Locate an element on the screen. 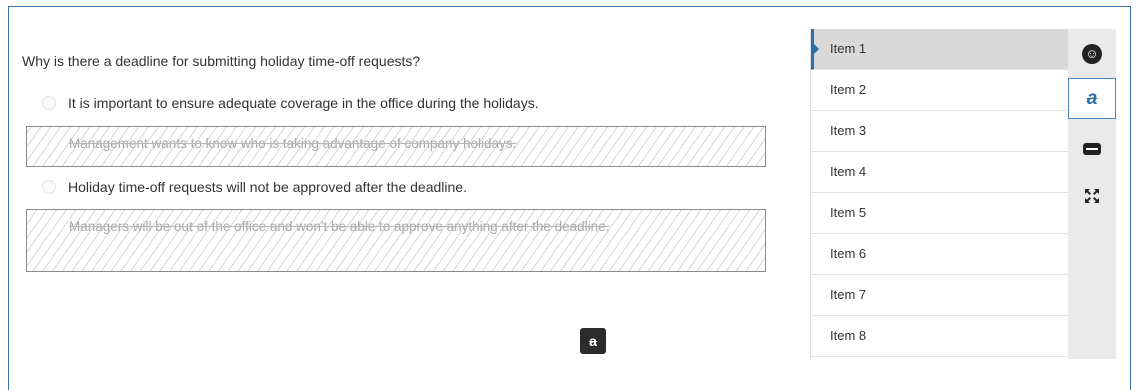 This screenshot has width=1139, height=390. strikethrough-button: a is located at coordinates (1092, 98).